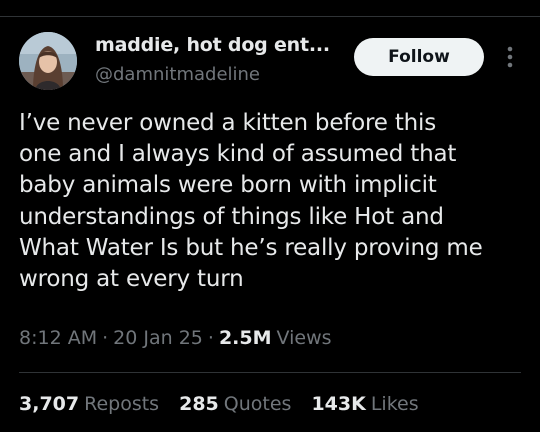  Describe the element at coordinates (177, 74) in the screenshot. I see `user-handle: @damnitmadeline` at that location.